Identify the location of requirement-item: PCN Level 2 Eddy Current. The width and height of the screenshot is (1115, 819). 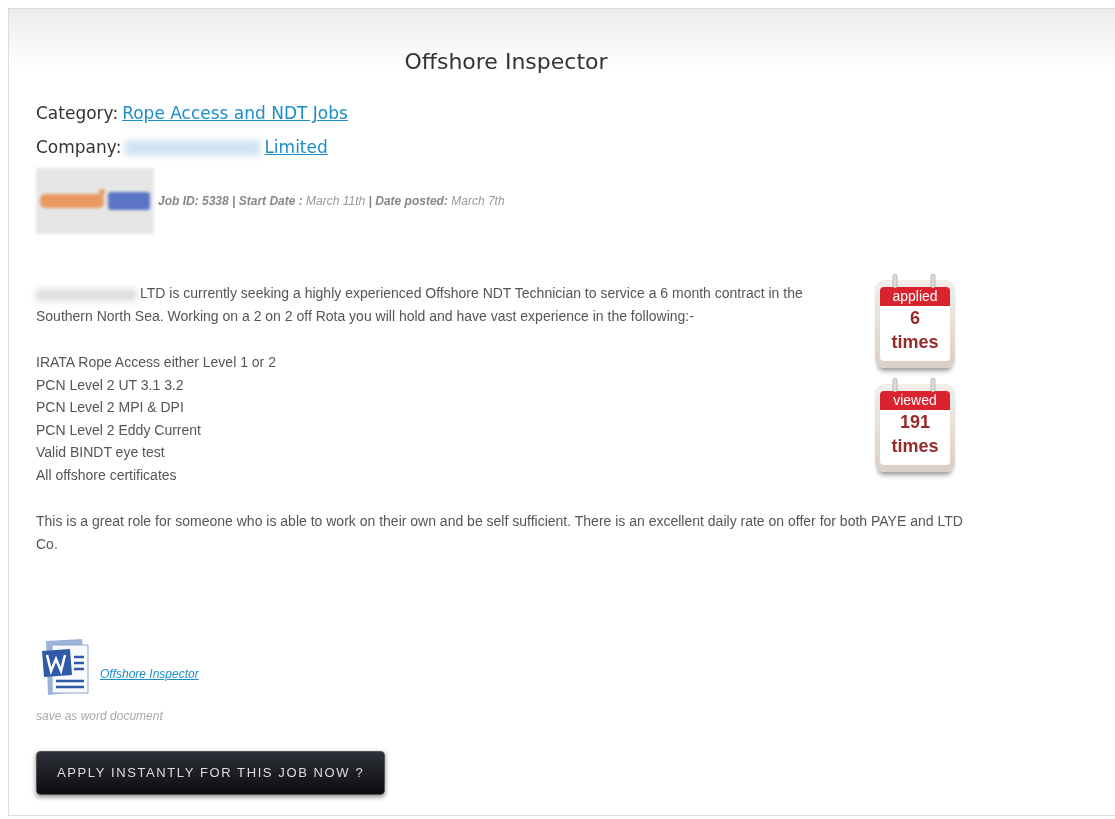
(118, 430).